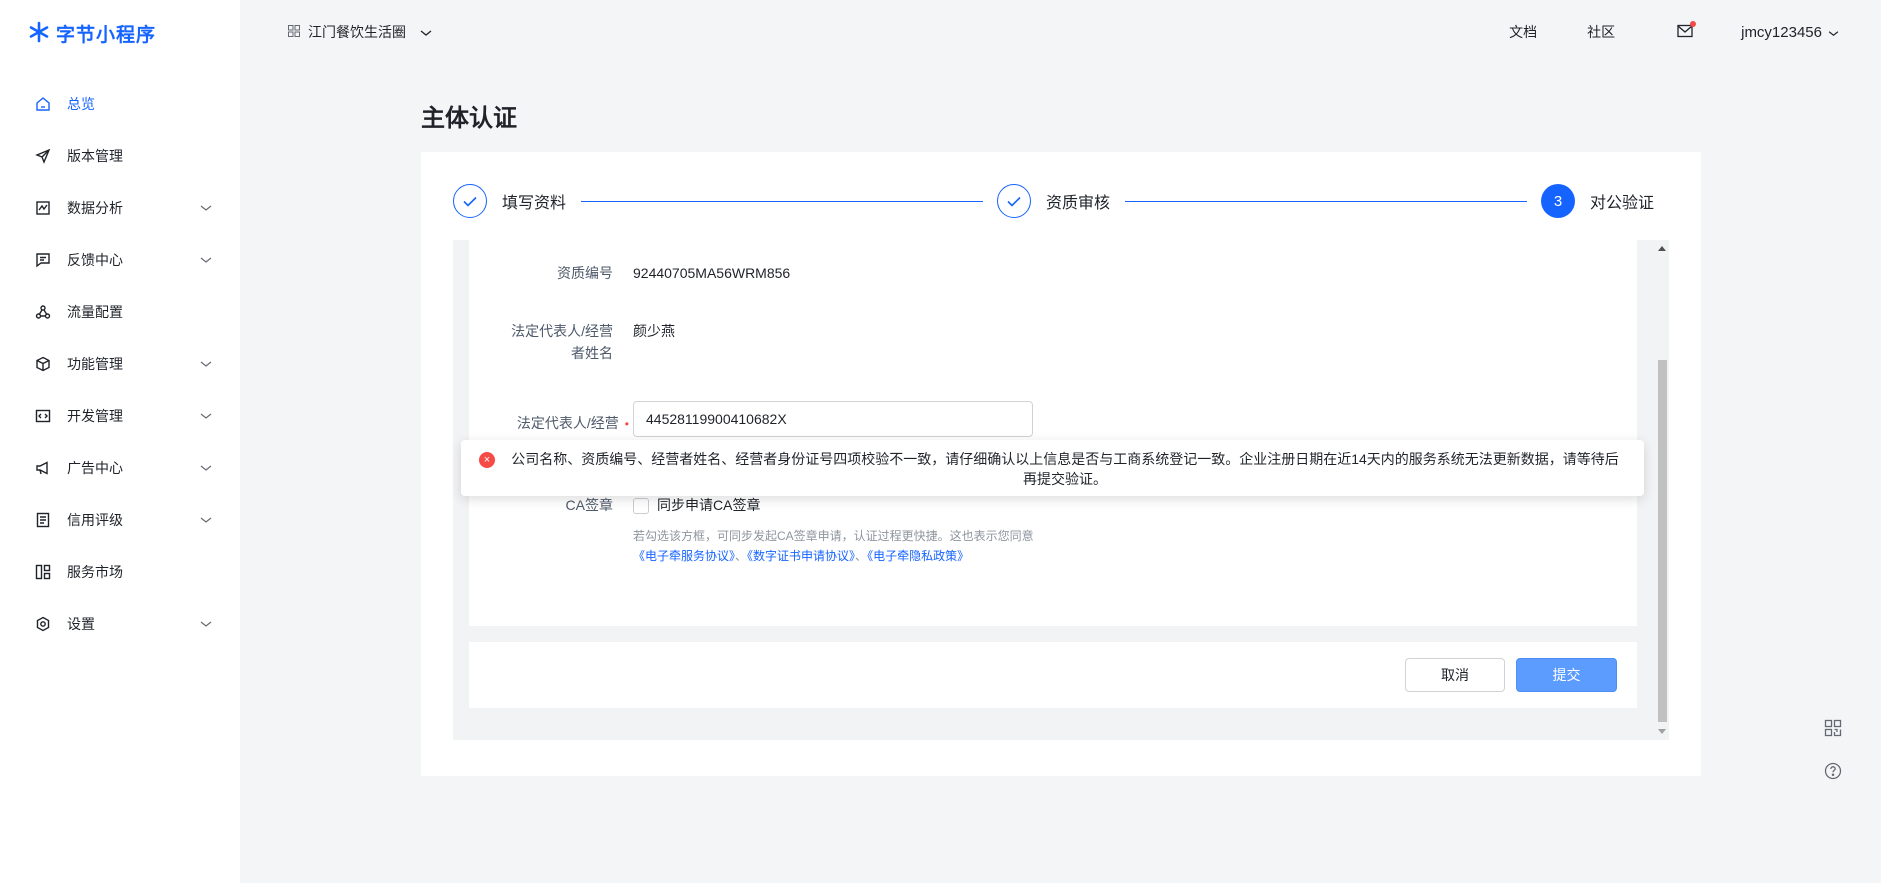  What do you see at coordinates (1662, 541) in the screenshot?
I see `scroll-thumb` at bounding box center [1662, 541].